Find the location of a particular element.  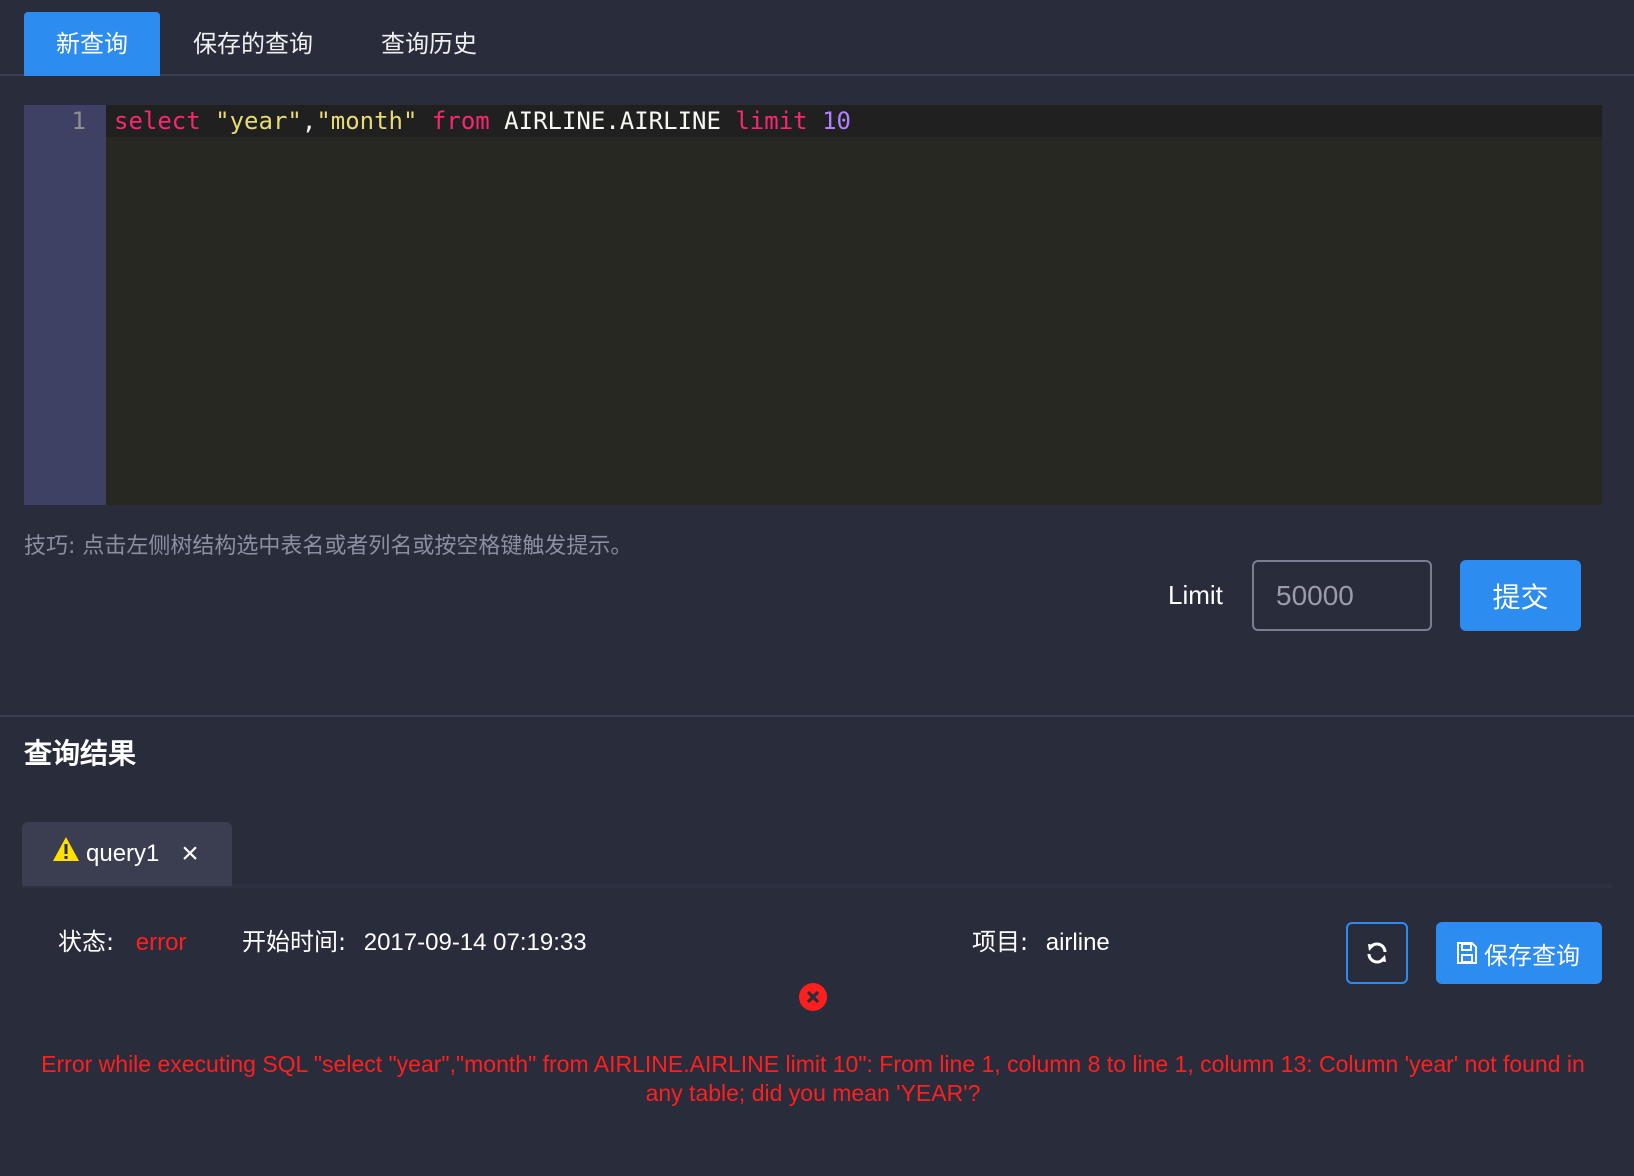

editor-gutter: 1 is located at coordinates (65, 305).